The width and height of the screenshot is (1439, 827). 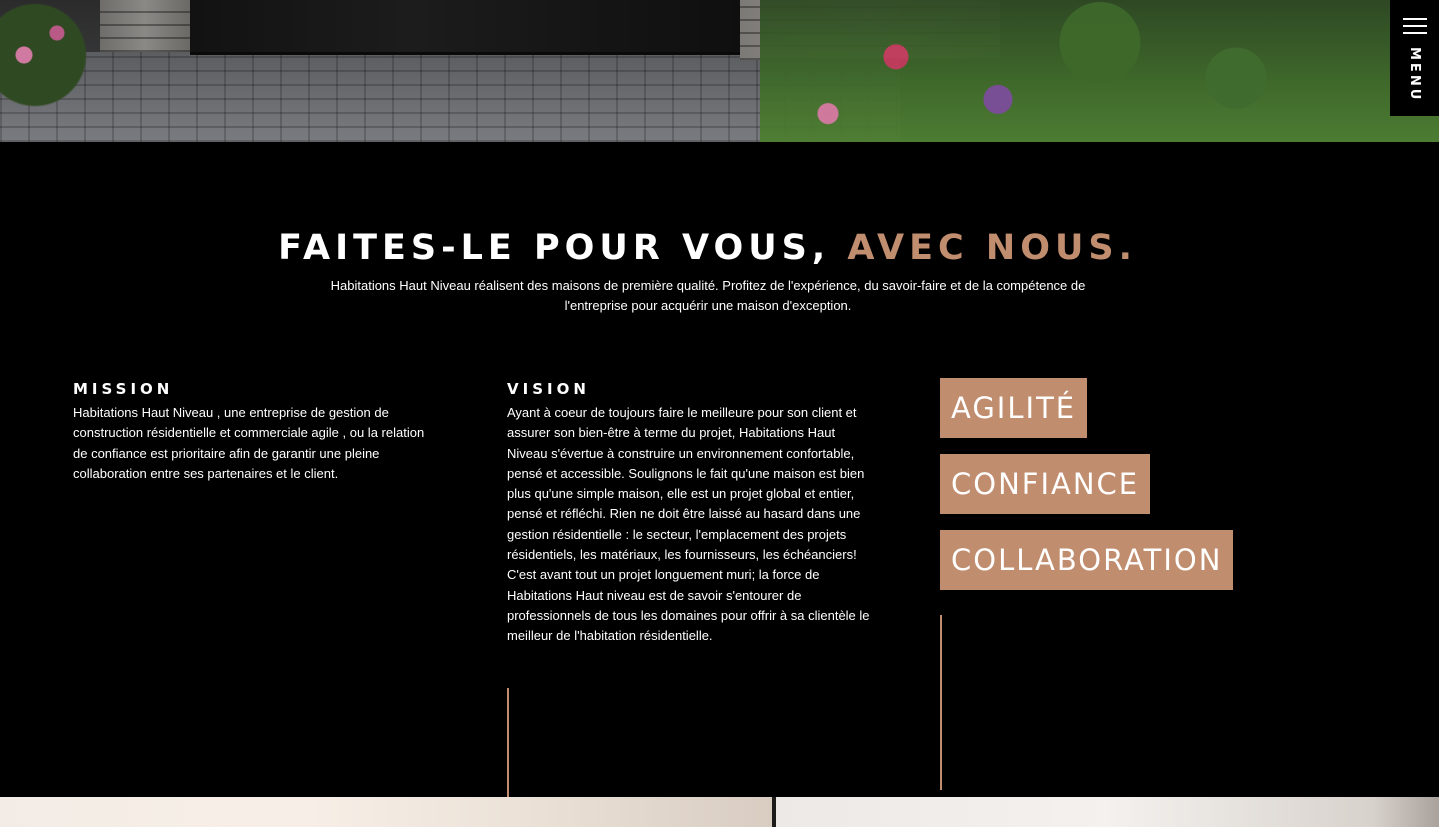 I want to click on headline-main: FAITES-LE POUR VOUS,, so click(x=563, y=248).